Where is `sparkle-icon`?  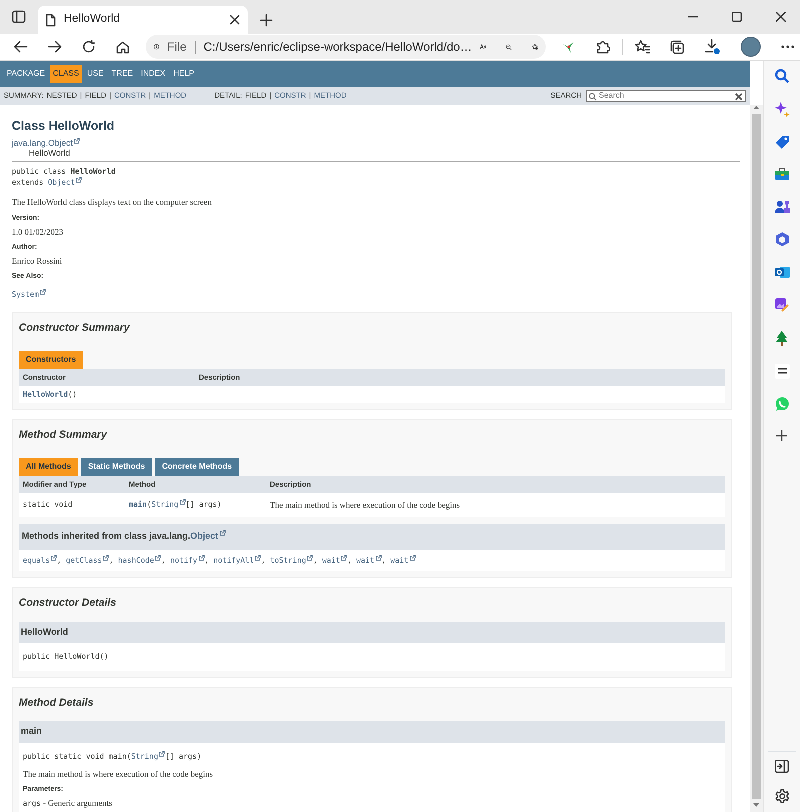 sparkle-icon is located at coordinates (782, 109).